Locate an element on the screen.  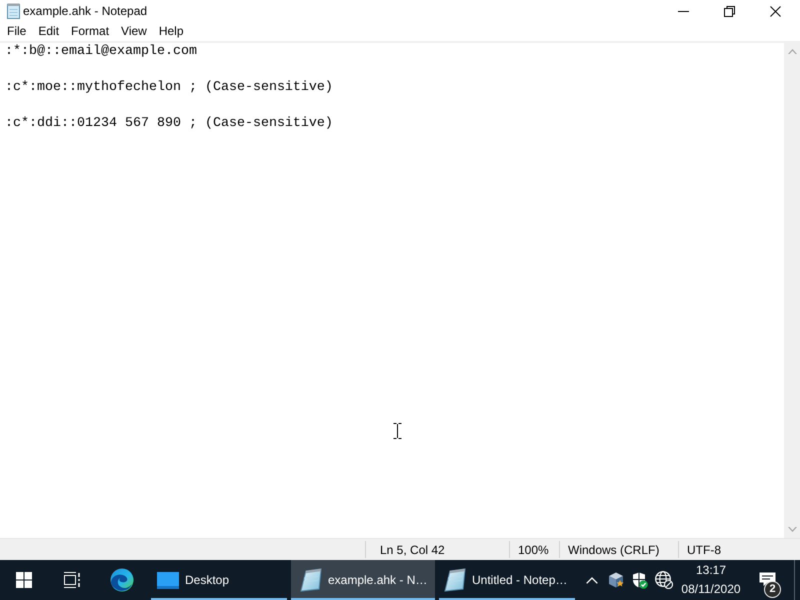
menu-item: Help is located at coordinates (171, 31).